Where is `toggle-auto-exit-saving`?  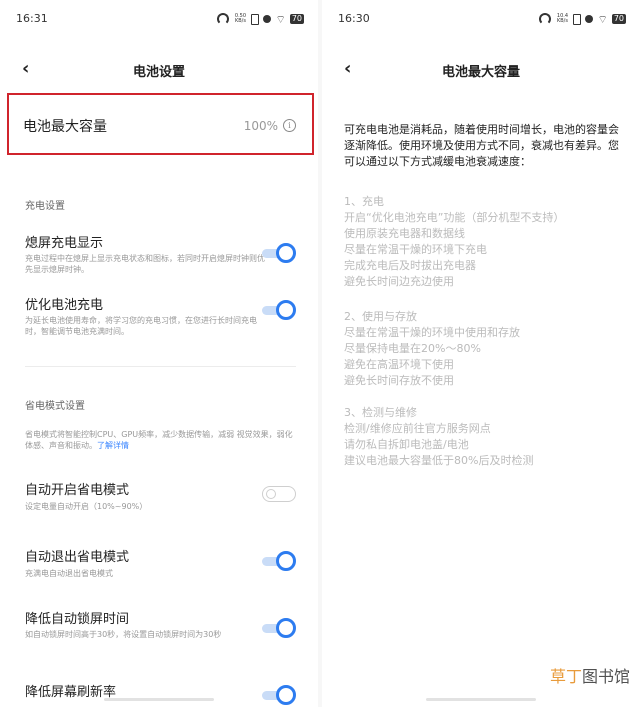
toggle-auto-exit-saving is located at coordinates (279, 561).